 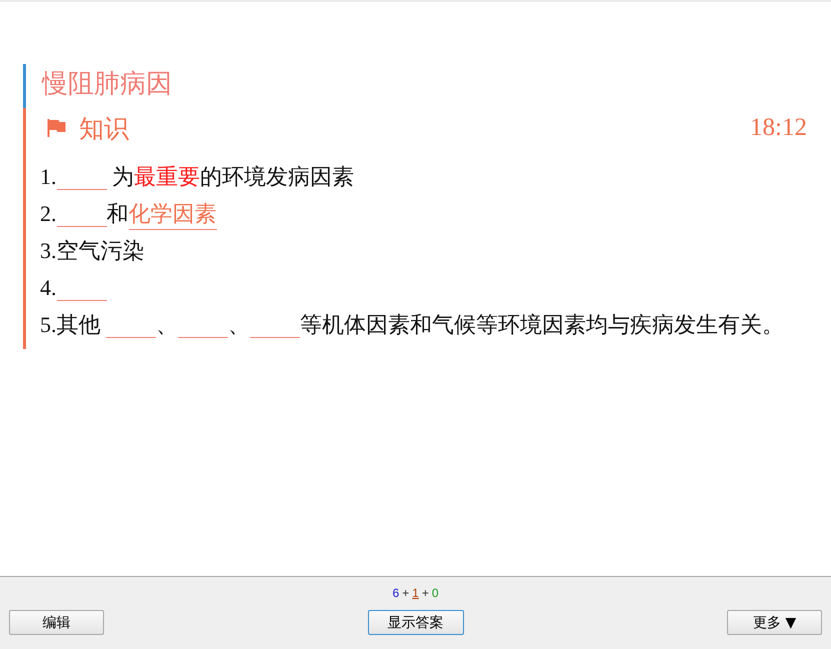 What do you see at coordinates (56, 622) in the screenshot?
I see `edit-button: 编辑` at bounding box center [56, 622].